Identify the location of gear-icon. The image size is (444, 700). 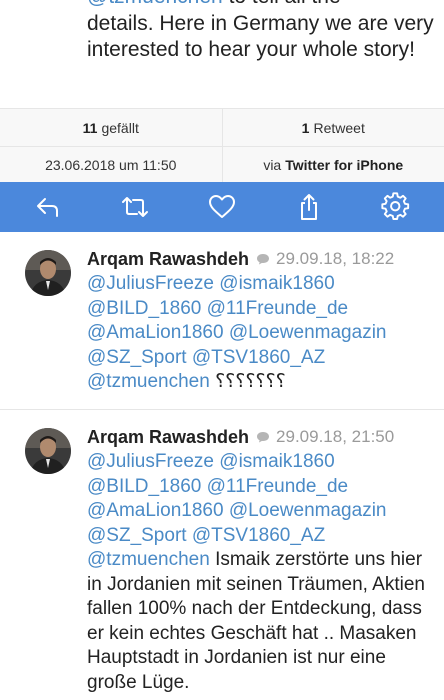
(395, 206).